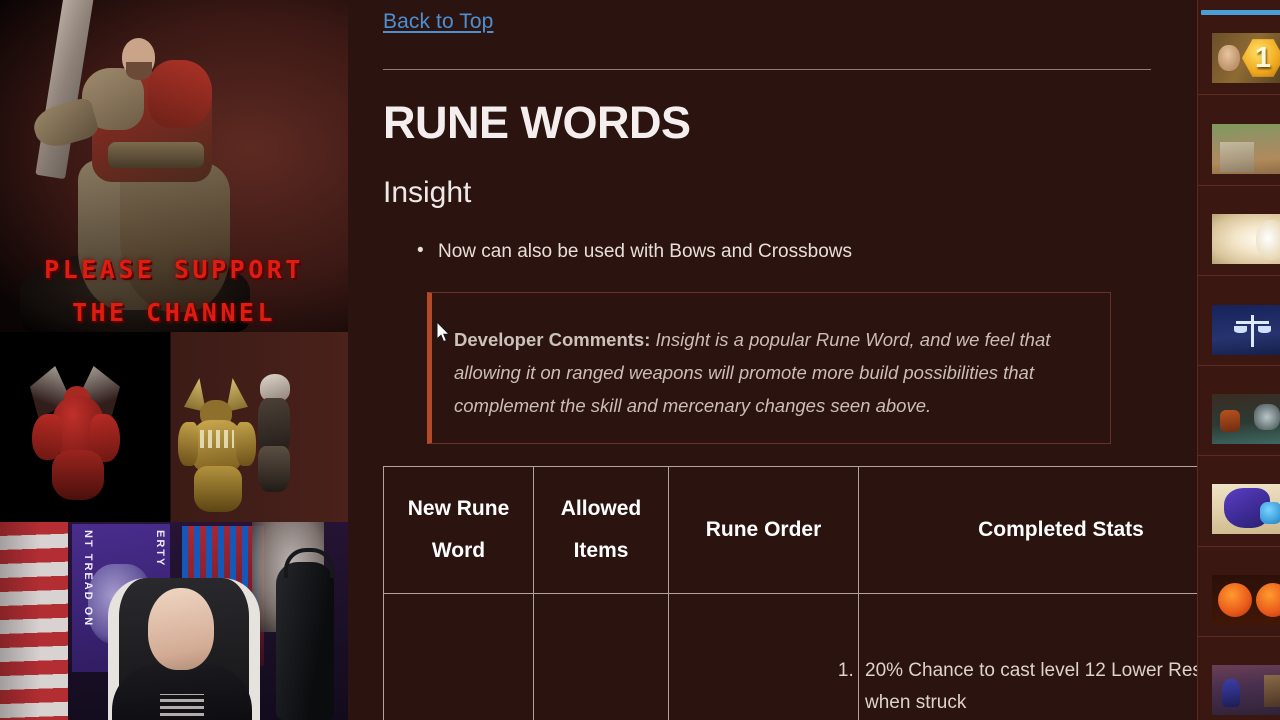  Describe the element at coordinates (1270, 513) in the screenshot. I see `gem-icon` at that location.